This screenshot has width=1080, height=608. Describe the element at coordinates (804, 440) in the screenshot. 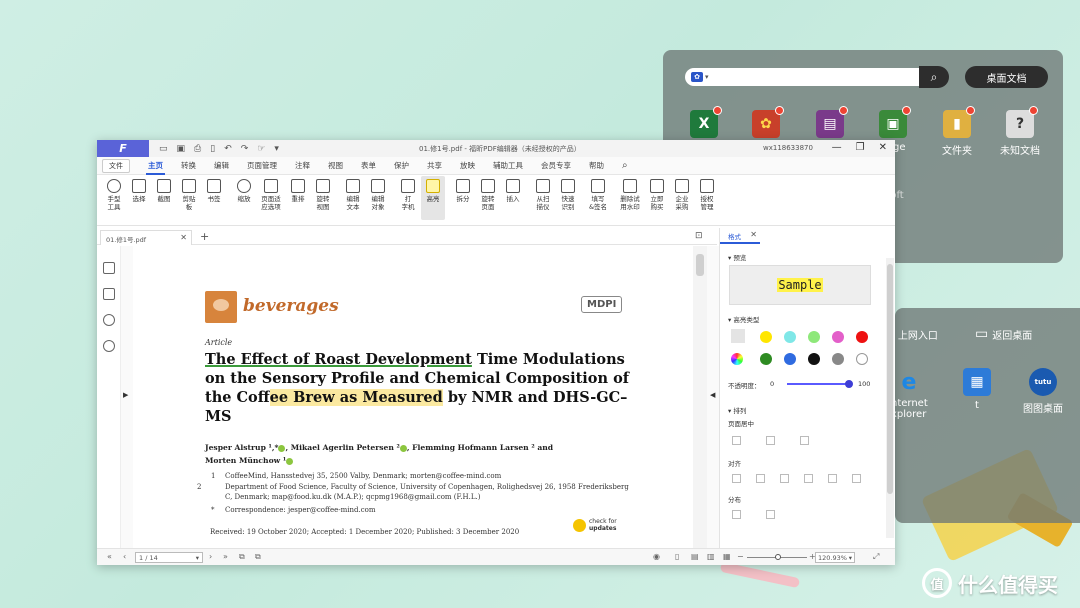

I see `center-both-icon` at that location.